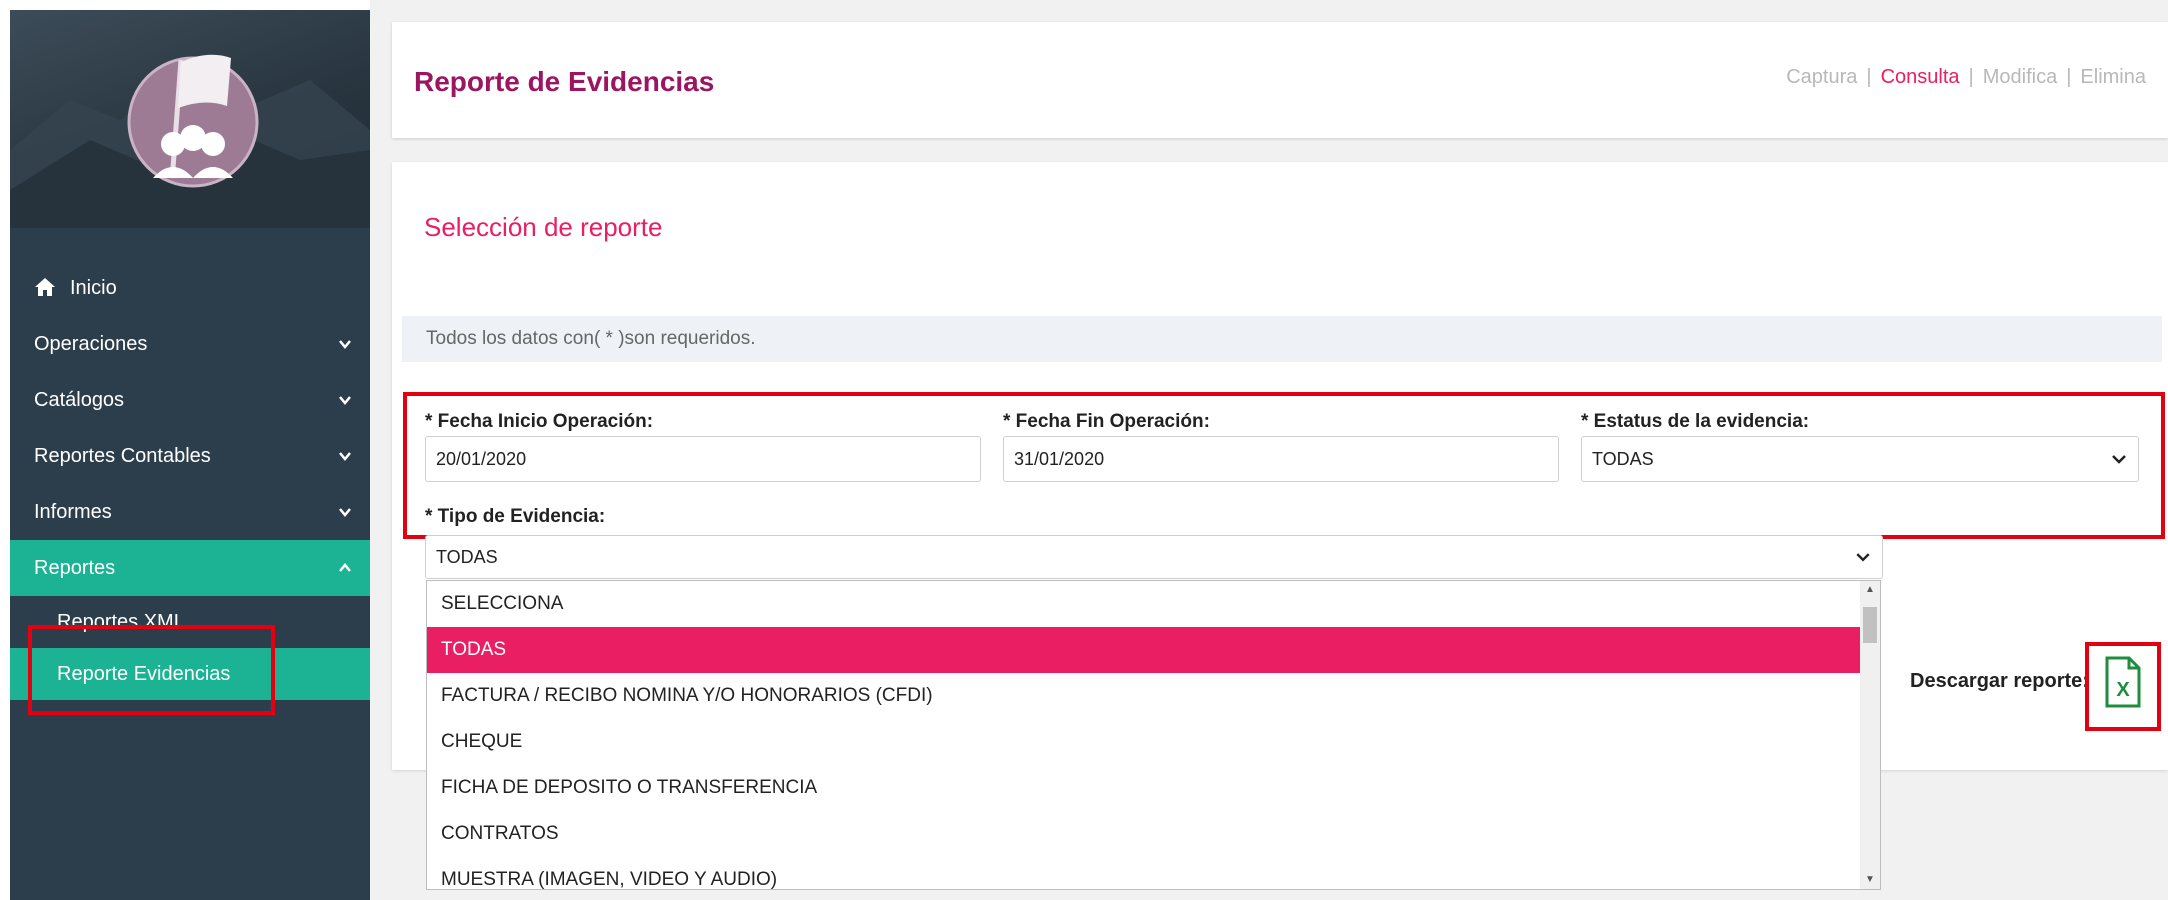  What do you see at coordinates (1144, 604) in the screenshot?
I see `dropdown-option: SELECCIONA` at bounding box center [1144, 604].